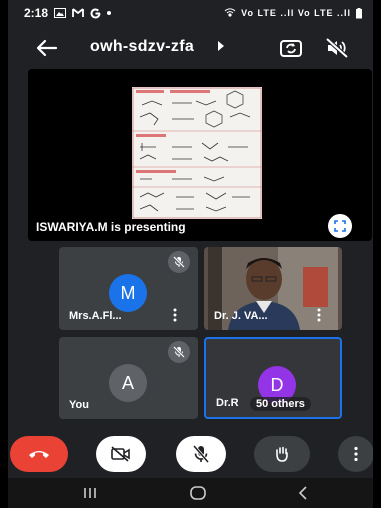 Image resolution: width=381 pixels, height=508 pixels. Describe the element at coordinates (198, 493) in the screenshot. I see `home-icon` at that location.